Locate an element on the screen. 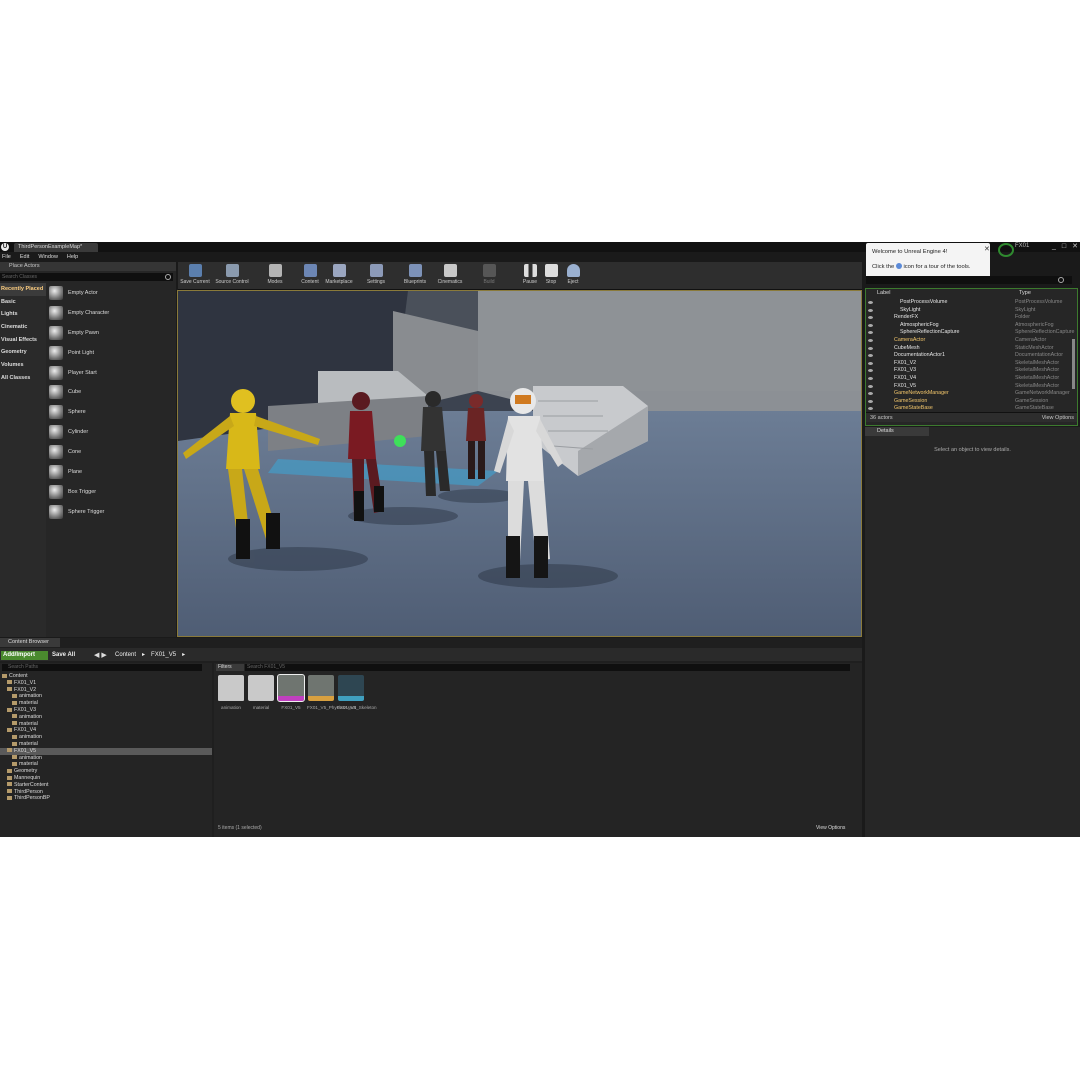 Image resolution: width=1080 pixels, height=1080 pixels. asset-tile: material is located at coordinates (261, 692).